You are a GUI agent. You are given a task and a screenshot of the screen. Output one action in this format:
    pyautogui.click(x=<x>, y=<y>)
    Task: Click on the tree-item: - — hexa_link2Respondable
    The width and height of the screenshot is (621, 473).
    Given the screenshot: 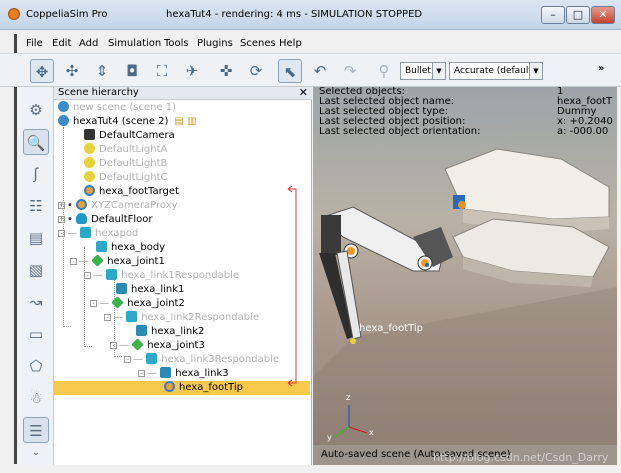 What is the action you would take?
    pyautogui.click(x=181, y=317)
    